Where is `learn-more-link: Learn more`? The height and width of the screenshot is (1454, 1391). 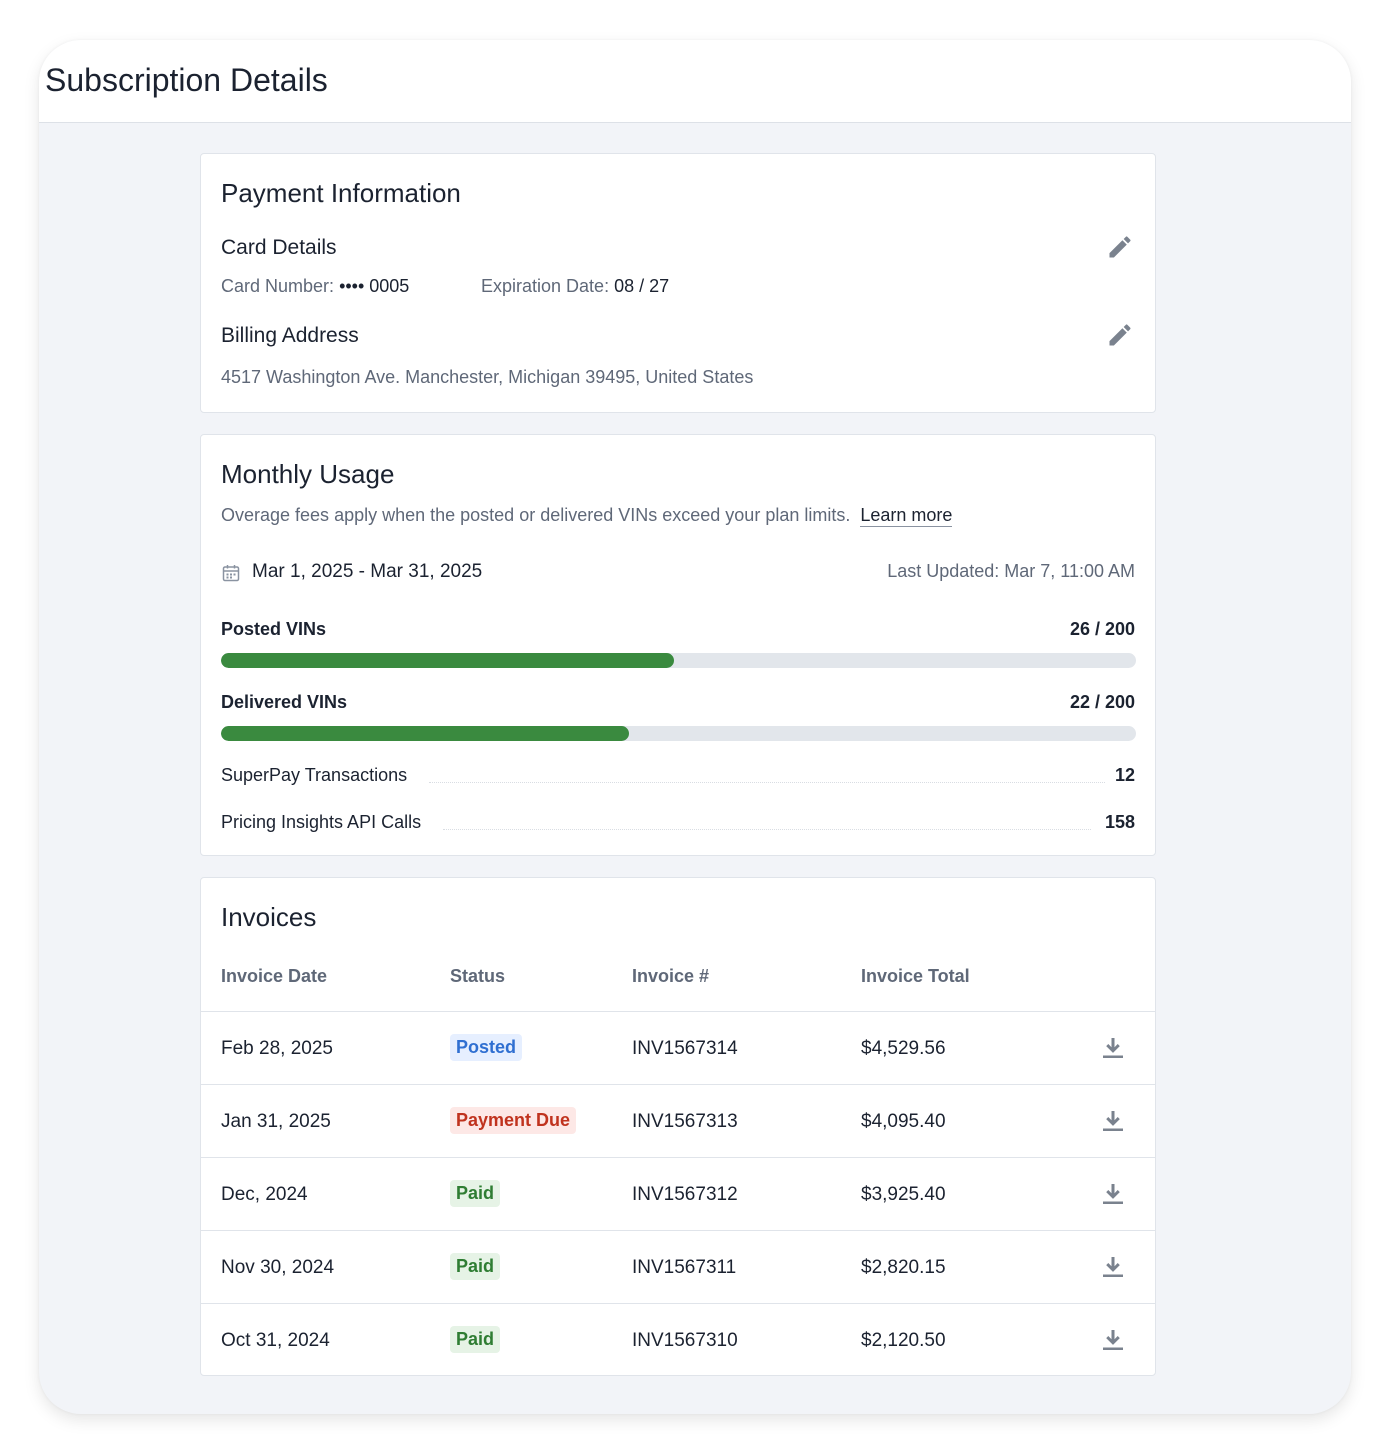
learn-more-link: Learn more is located at coordinates (906, 516).